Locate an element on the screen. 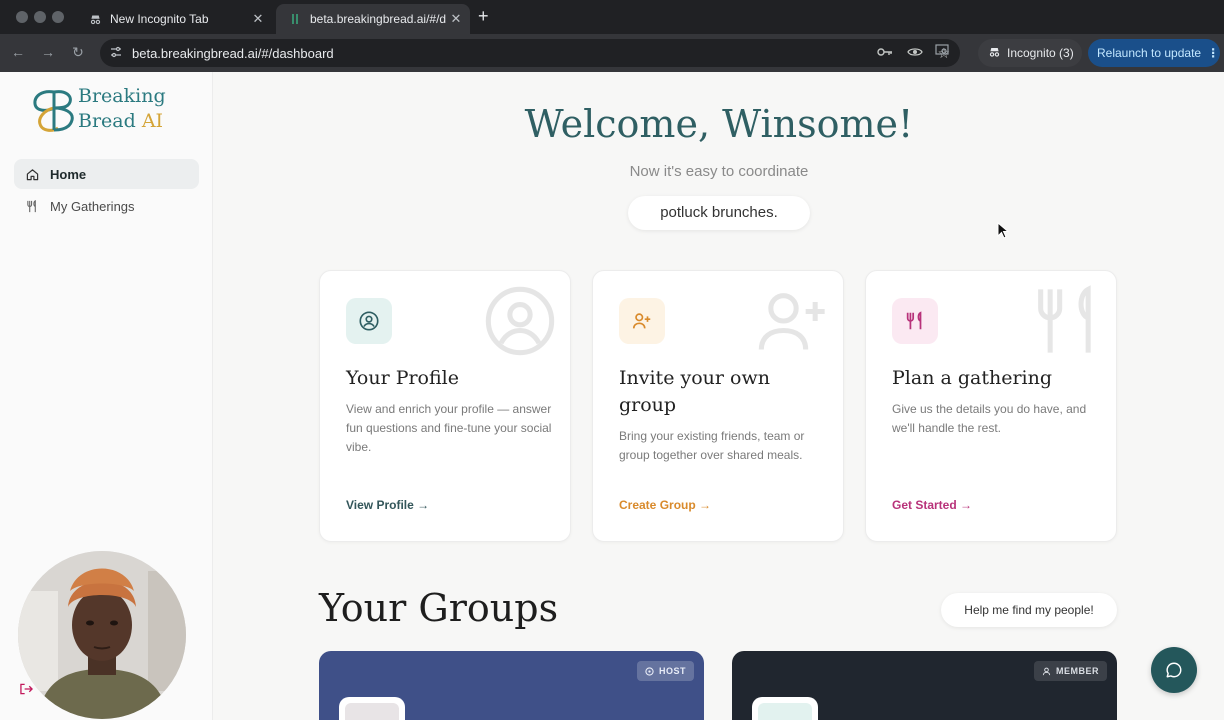 This screenshot has height=720, width=1224. site-settings-icon is located at coordinates (117, 53).